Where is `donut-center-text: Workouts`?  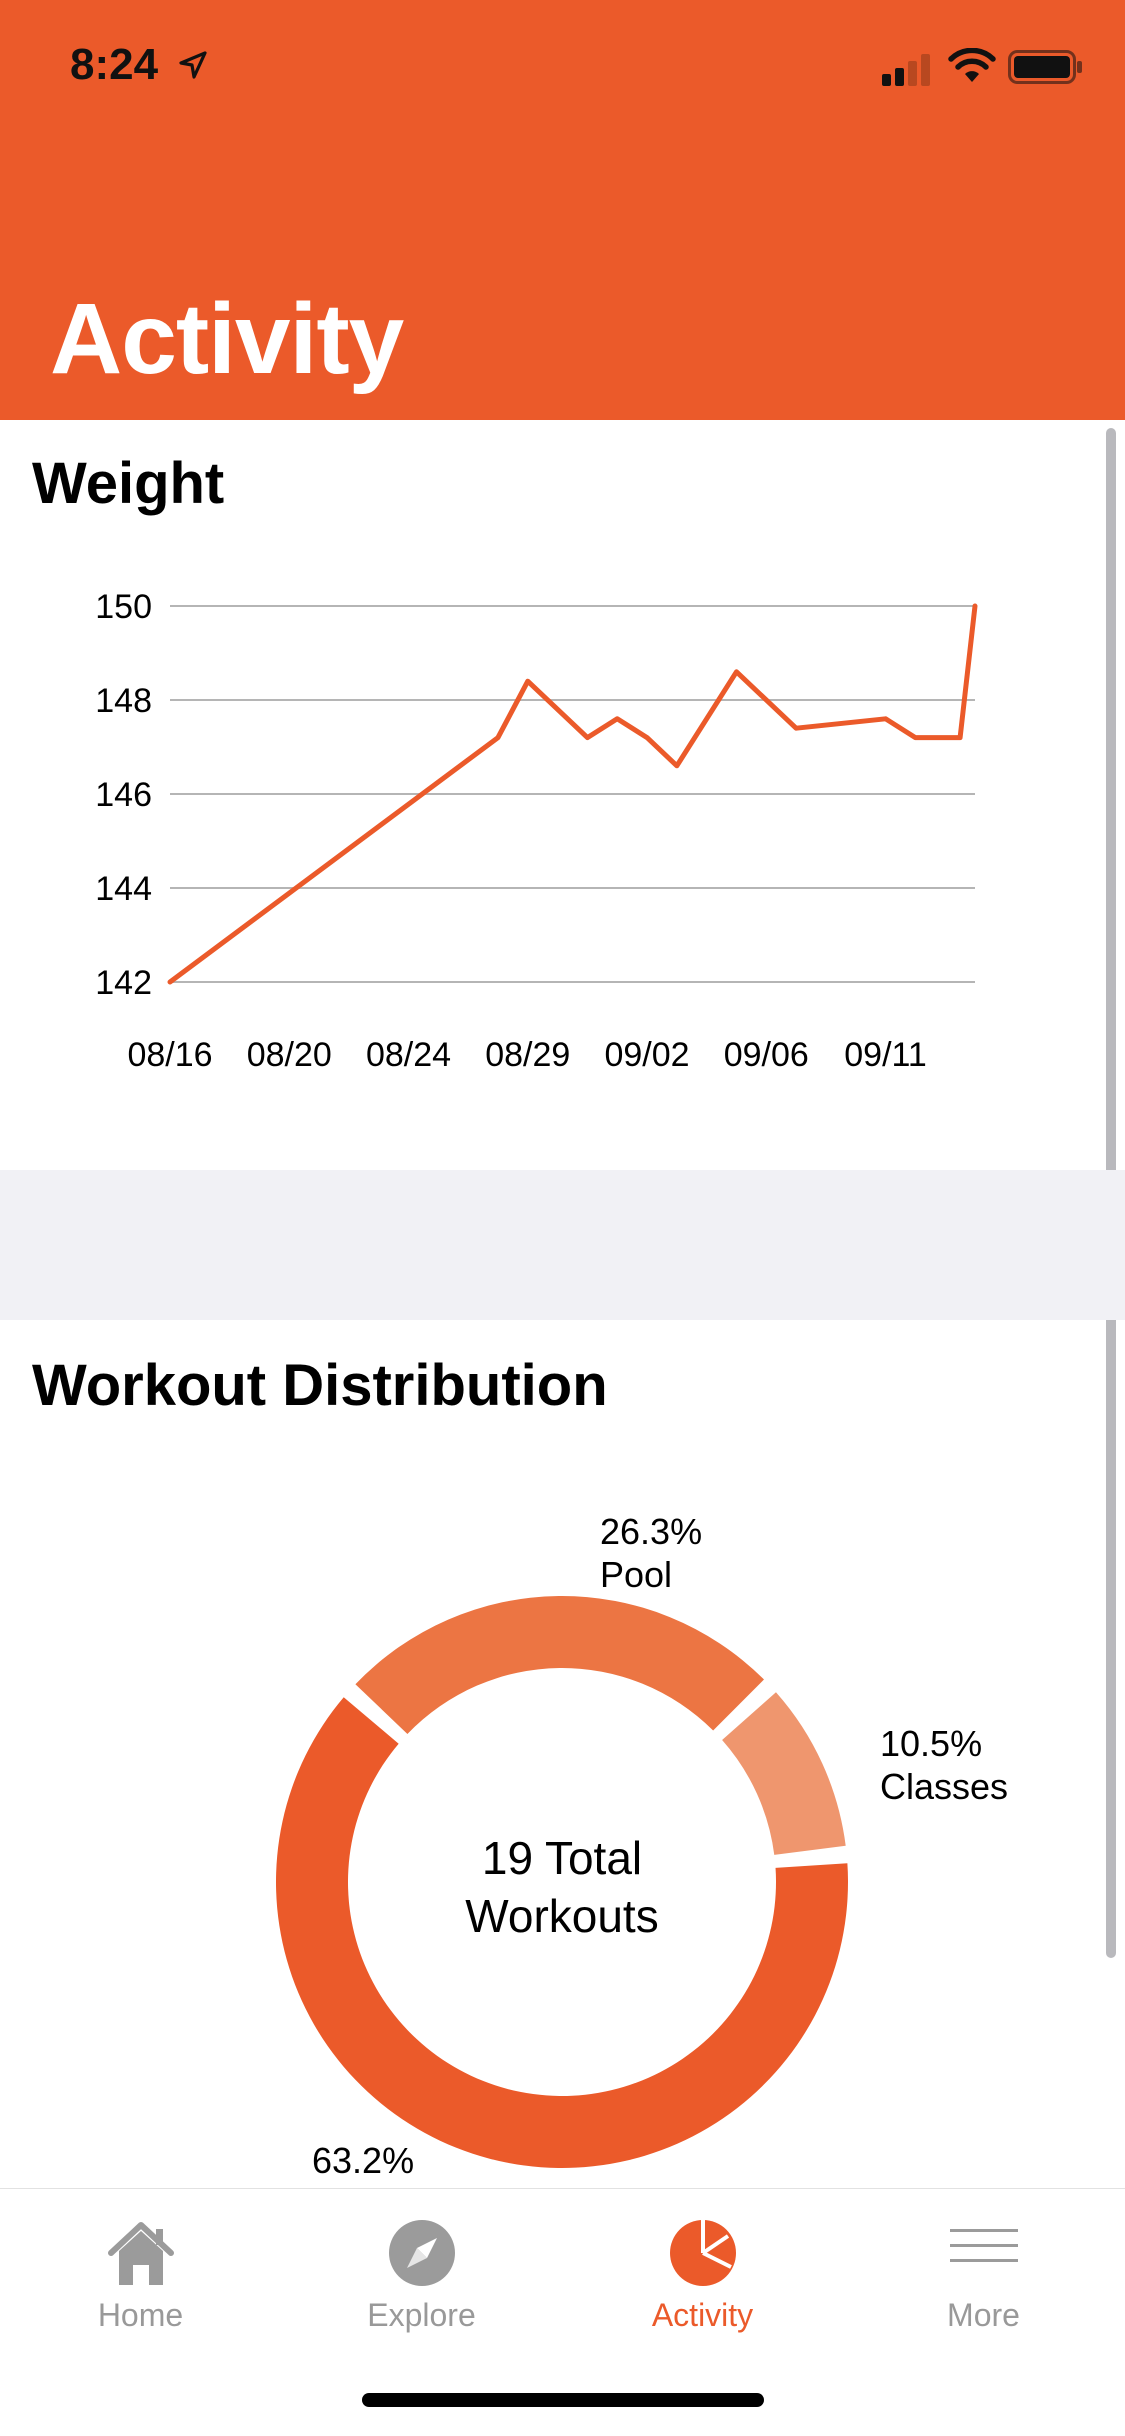 donut-center-text: Workouts is located at coordinates (561, 1916).